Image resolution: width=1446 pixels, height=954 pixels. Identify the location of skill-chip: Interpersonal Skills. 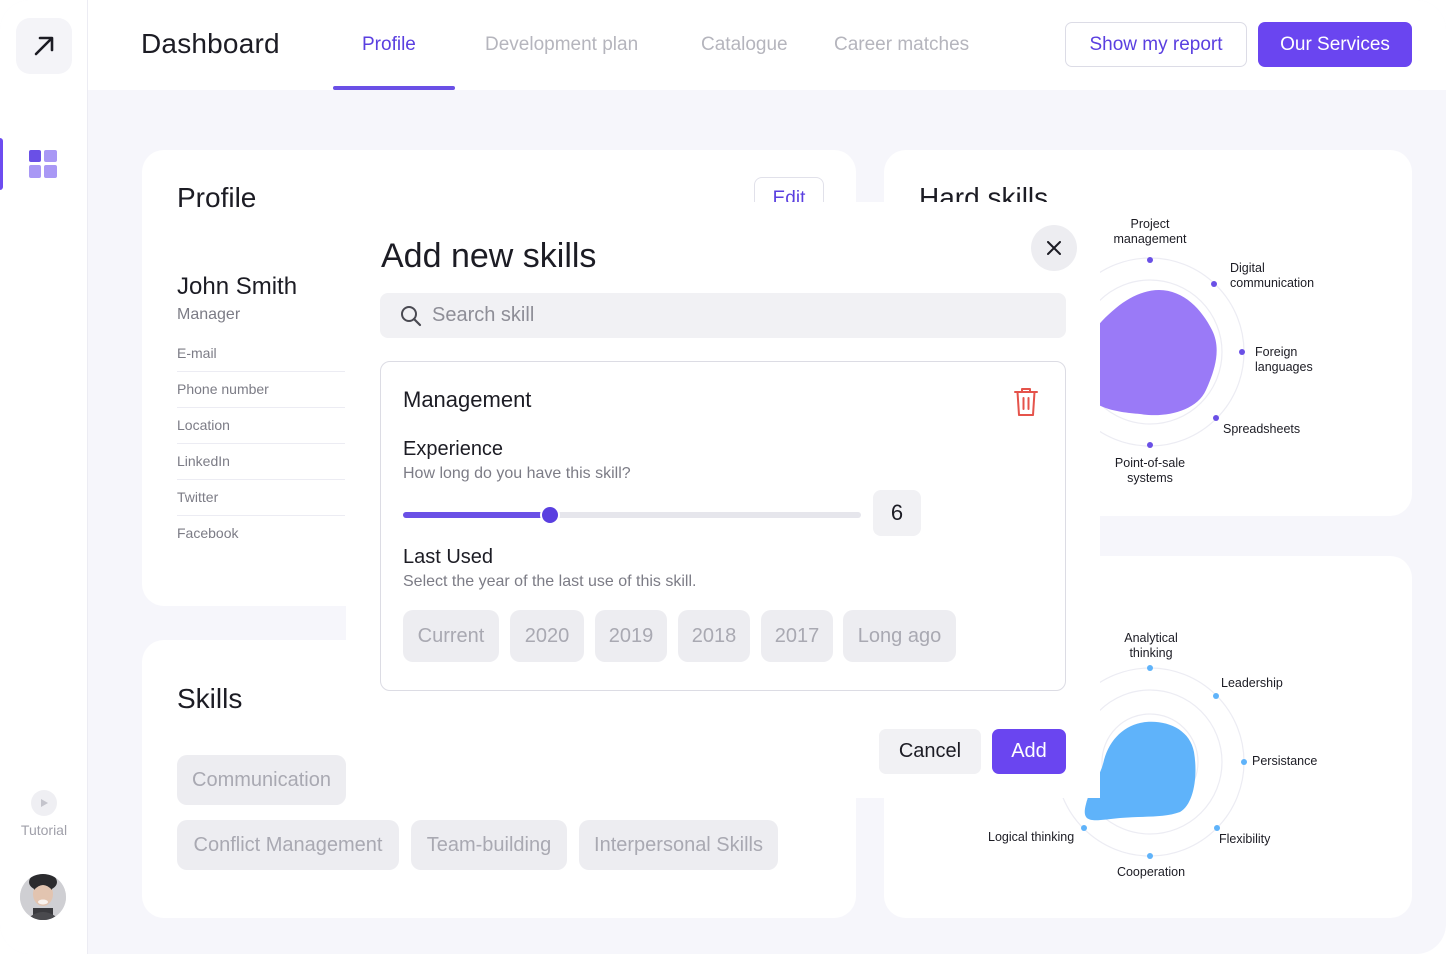
(678, 845).